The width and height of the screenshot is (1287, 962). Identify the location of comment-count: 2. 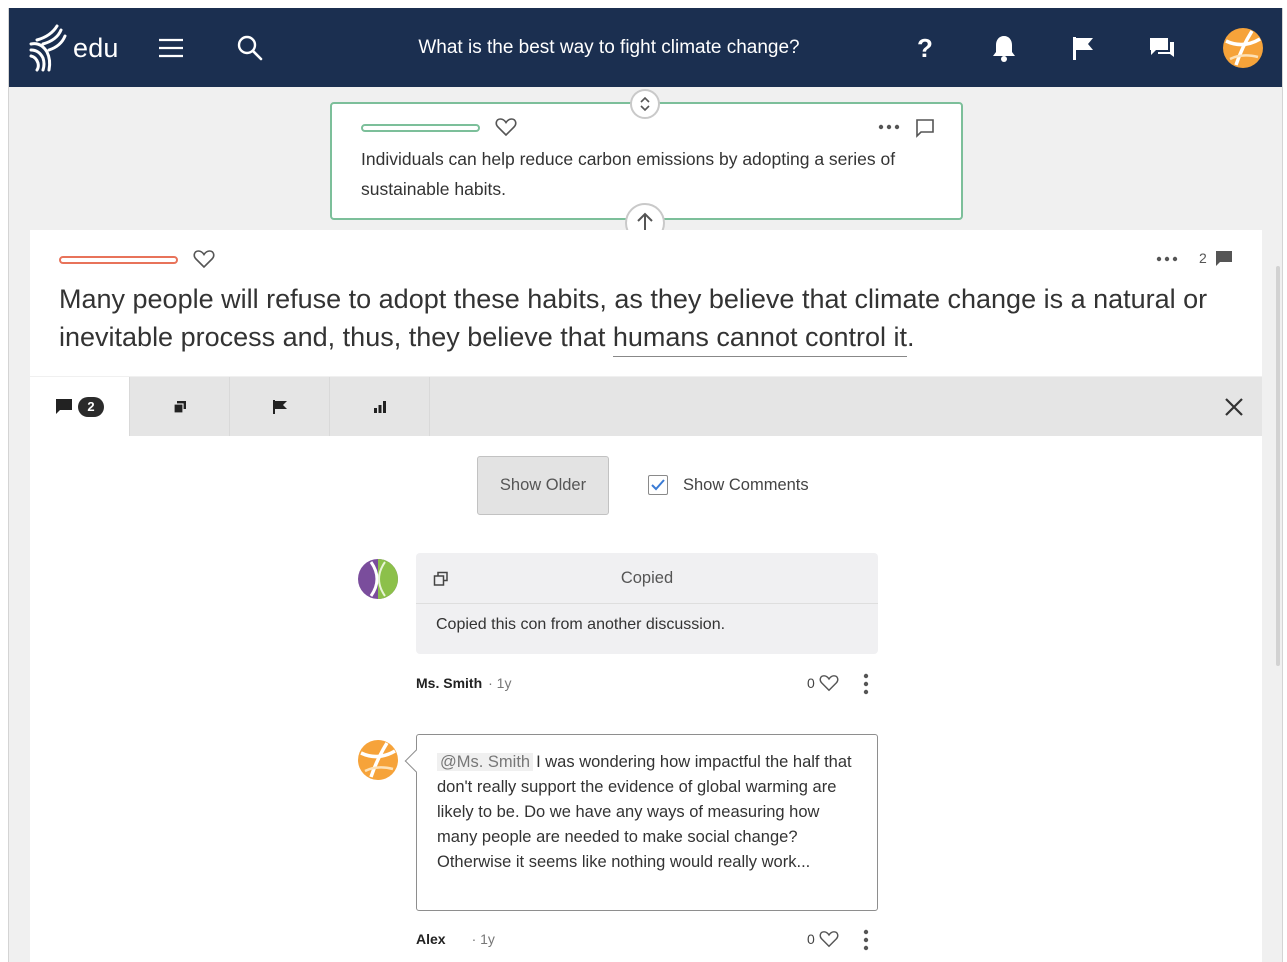
(1203, 258).